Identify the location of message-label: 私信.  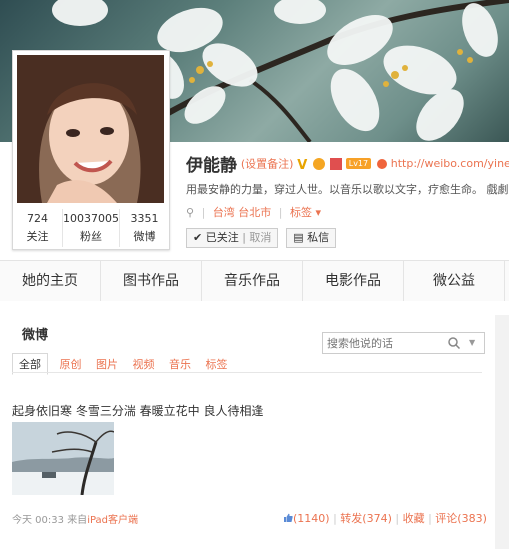
(318, 237).